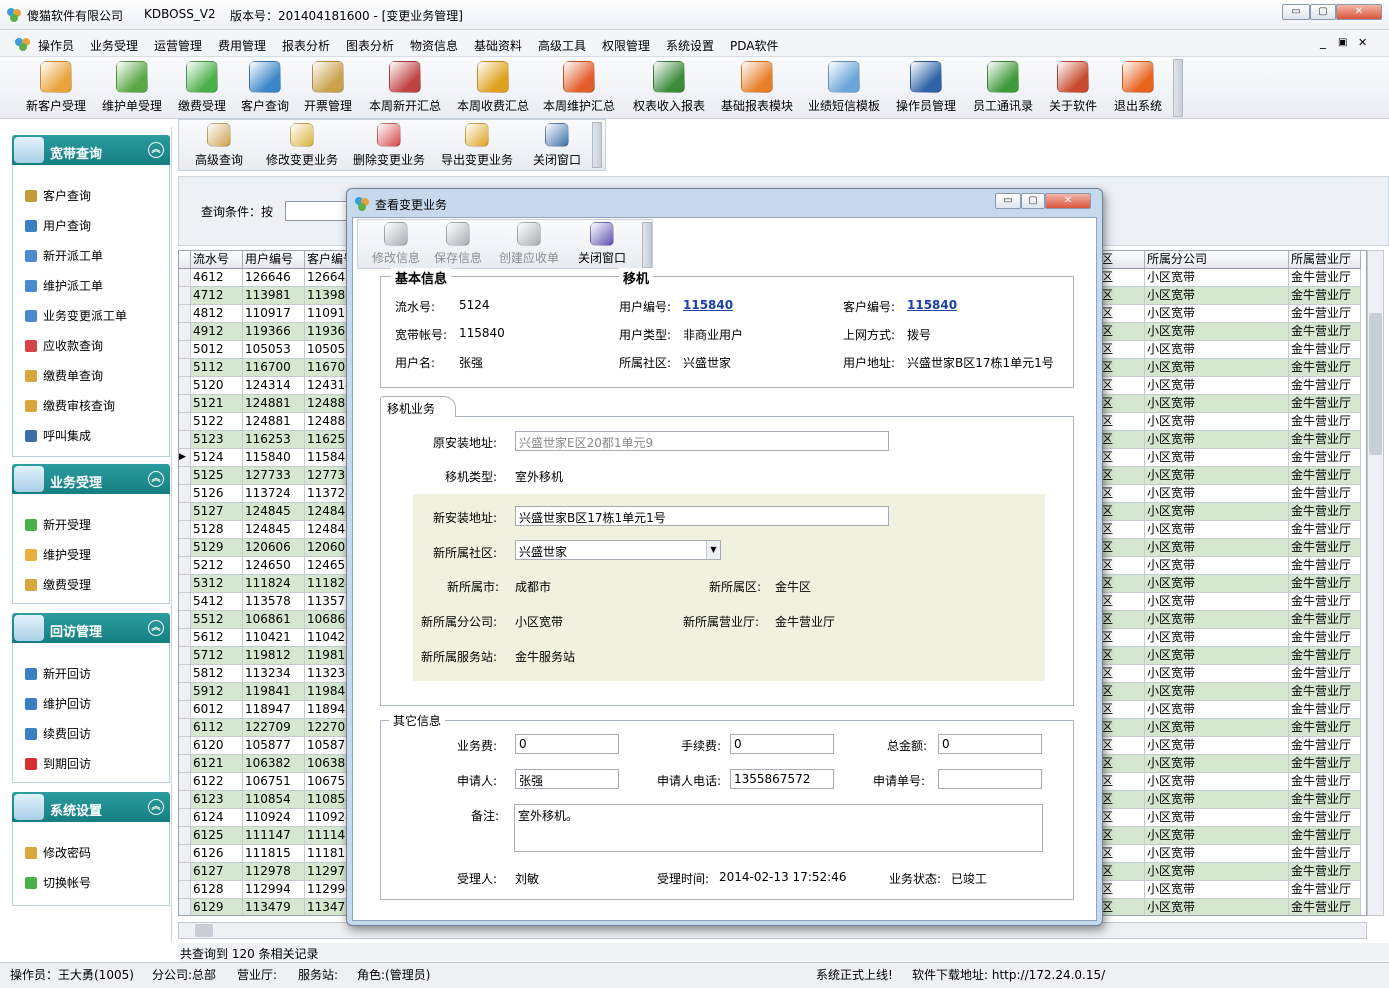  Describe the element at coordinates (602, 243) in the screenshot. I see `dialog-toolbar-button: 关闭窗口` at that location.